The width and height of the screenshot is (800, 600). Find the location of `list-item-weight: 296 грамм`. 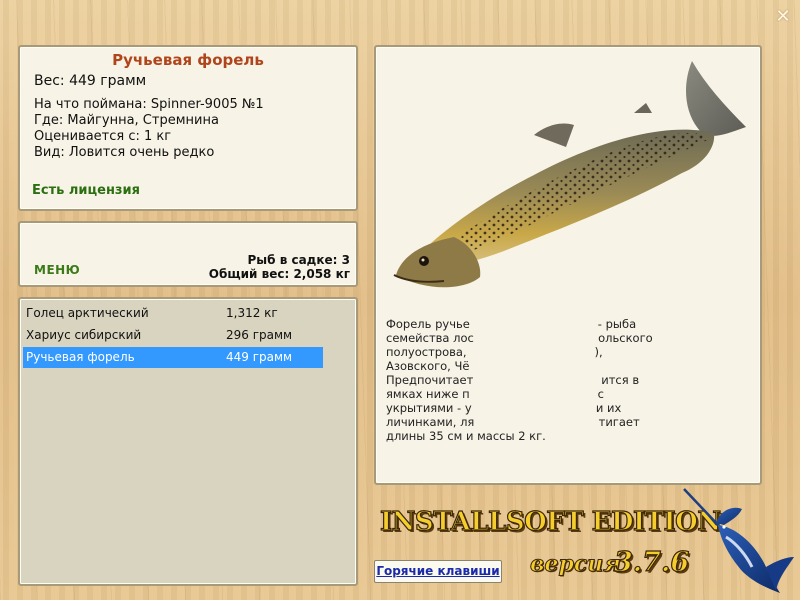

list-item-weight: 296 грамм is located at coordinates (259, 335).